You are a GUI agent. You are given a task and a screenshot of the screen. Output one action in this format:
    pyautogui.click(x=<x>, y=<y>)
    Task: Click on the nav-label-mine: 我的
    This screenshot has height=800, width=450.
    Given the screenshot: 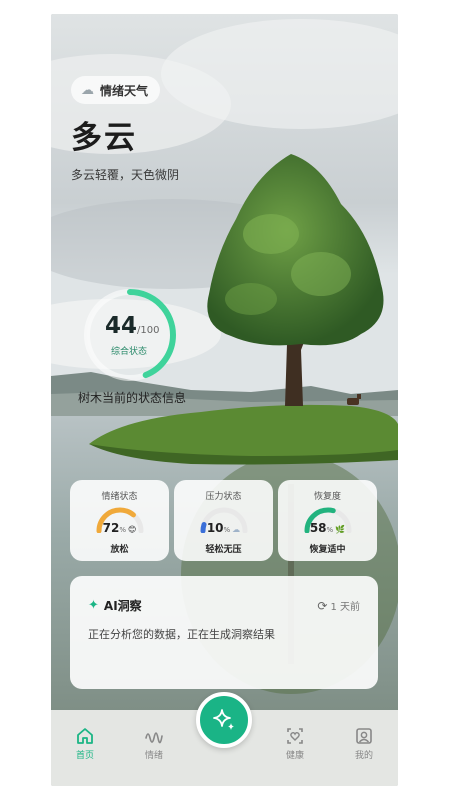 What is the action you would take?
    pyautogui.click(x=363, y=756)
    